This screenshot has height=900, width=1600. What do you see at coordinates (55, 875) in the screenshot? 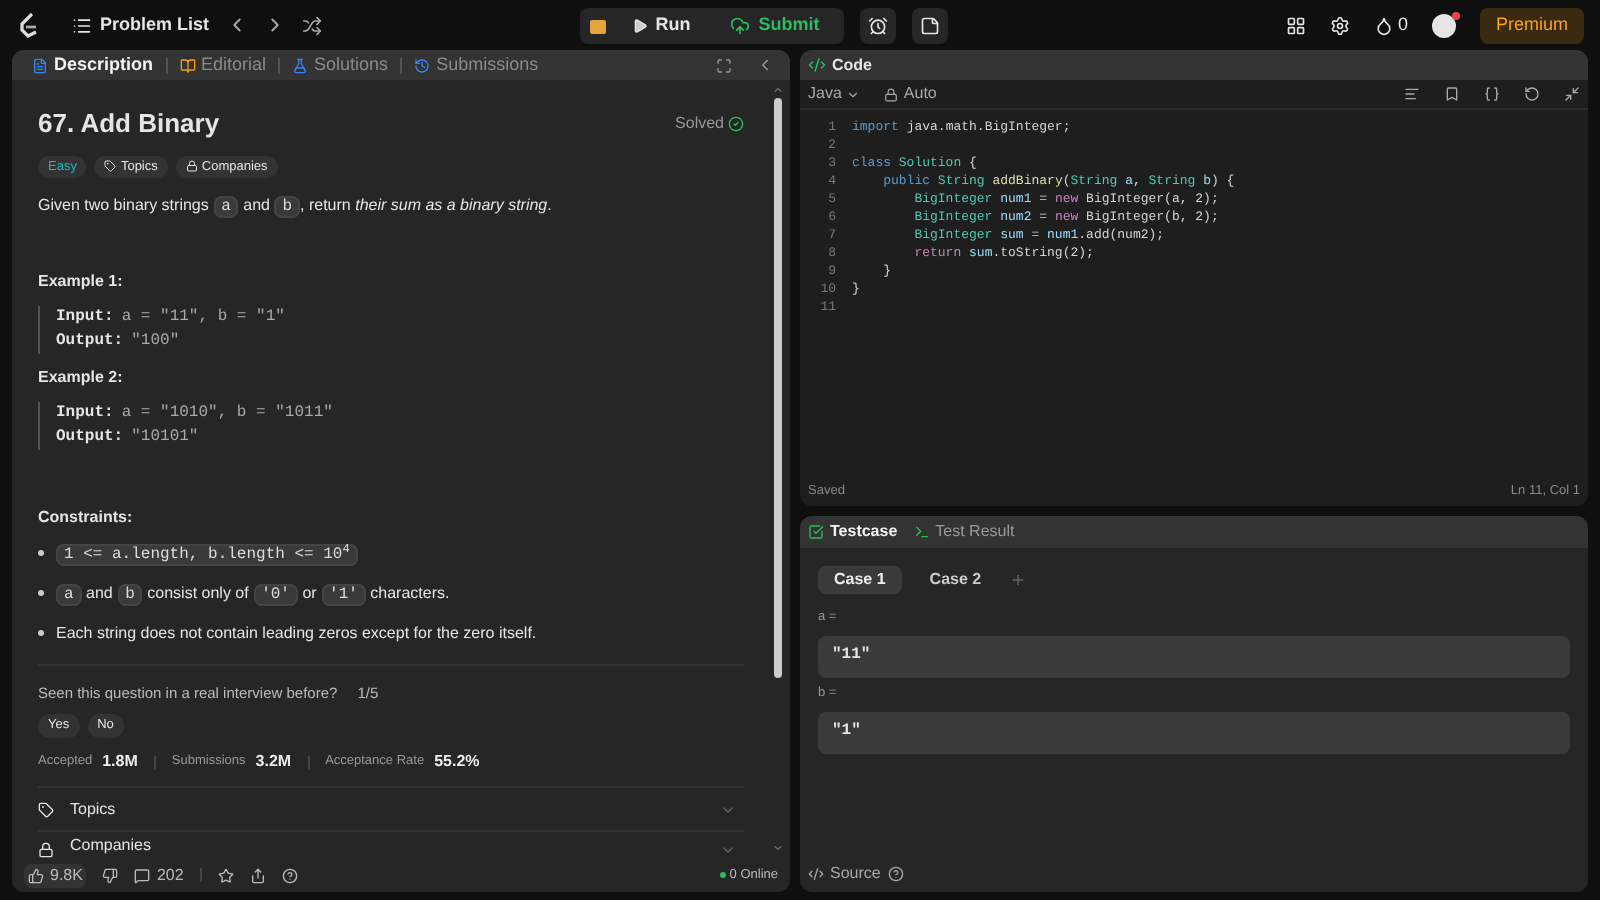
I see `like-button: 9.8K` at bounding box center [55, 875].